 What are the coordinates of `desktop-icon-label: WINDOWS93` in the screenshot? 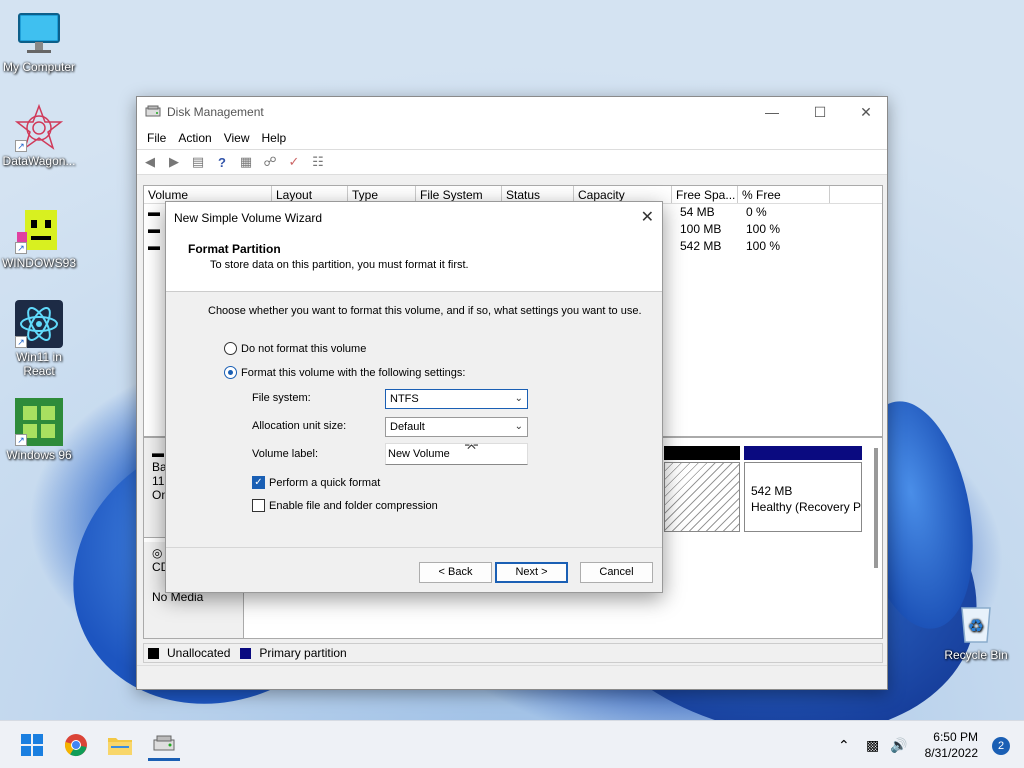 It's located at (38, 263).